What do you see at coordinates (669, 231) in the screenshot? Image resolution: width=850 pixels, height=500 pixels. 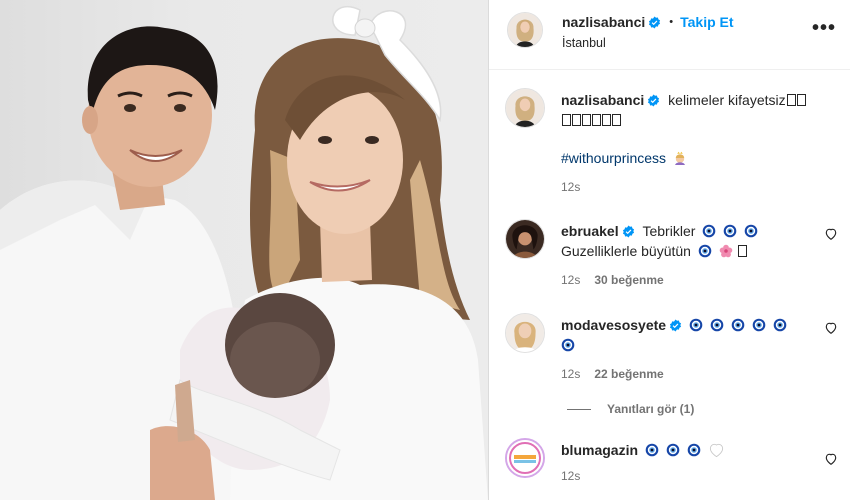 I see `comment-text: Tebrikler` at bounding box center [669, 231].